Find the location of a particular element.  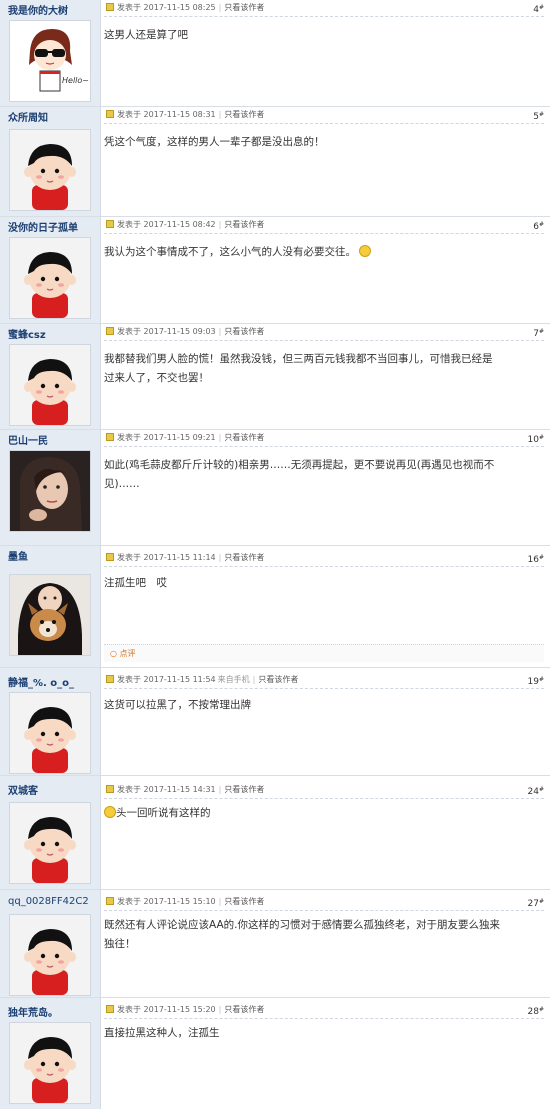

floor-number: 24# is located at coordinates (536, 791).